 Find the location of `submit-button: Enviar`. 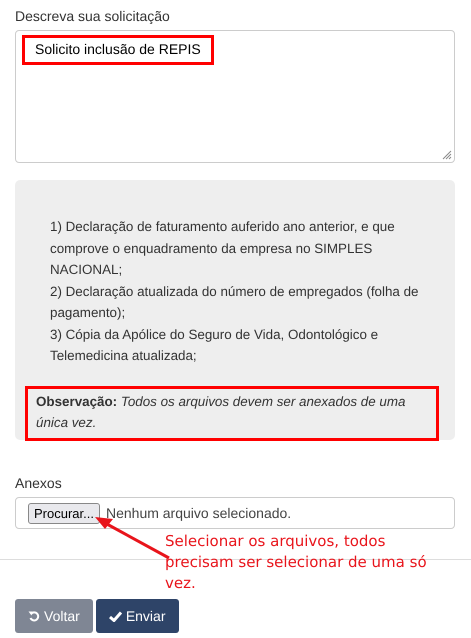

submit-button: Enviar is located at coordinates (137, 616).